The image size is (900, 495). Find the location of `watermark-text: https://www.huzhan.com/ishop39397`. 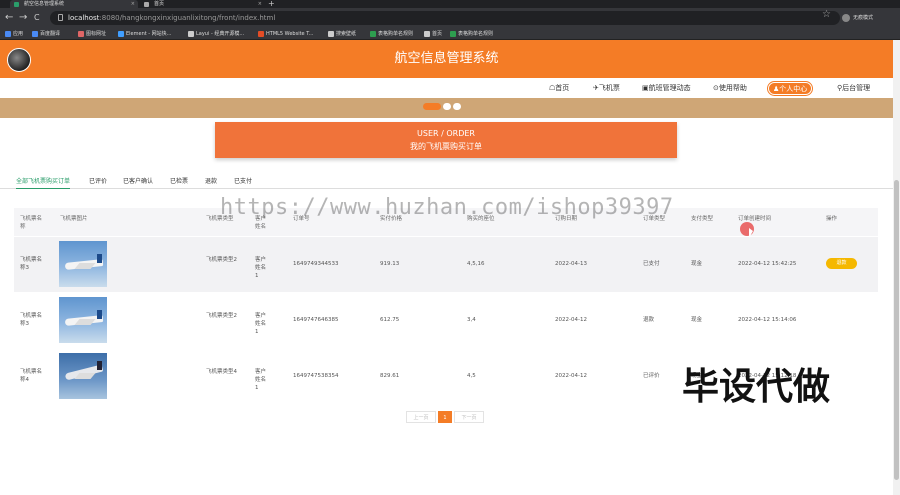

watermark-text: https://www.huzhan.com/ishop39397 is located at coordinates (447, 207).